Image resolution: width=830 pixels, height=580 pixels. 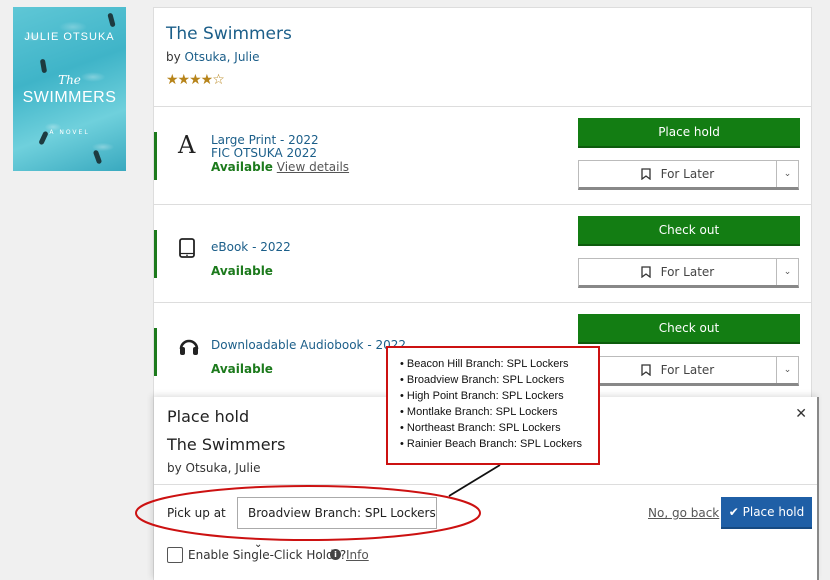 What do you see at coordinates (499, 364) in the screenshot?
I see `locker-location-item: Beacon Hill Branch: SPL Lockers` at bounding box center [499, 364].